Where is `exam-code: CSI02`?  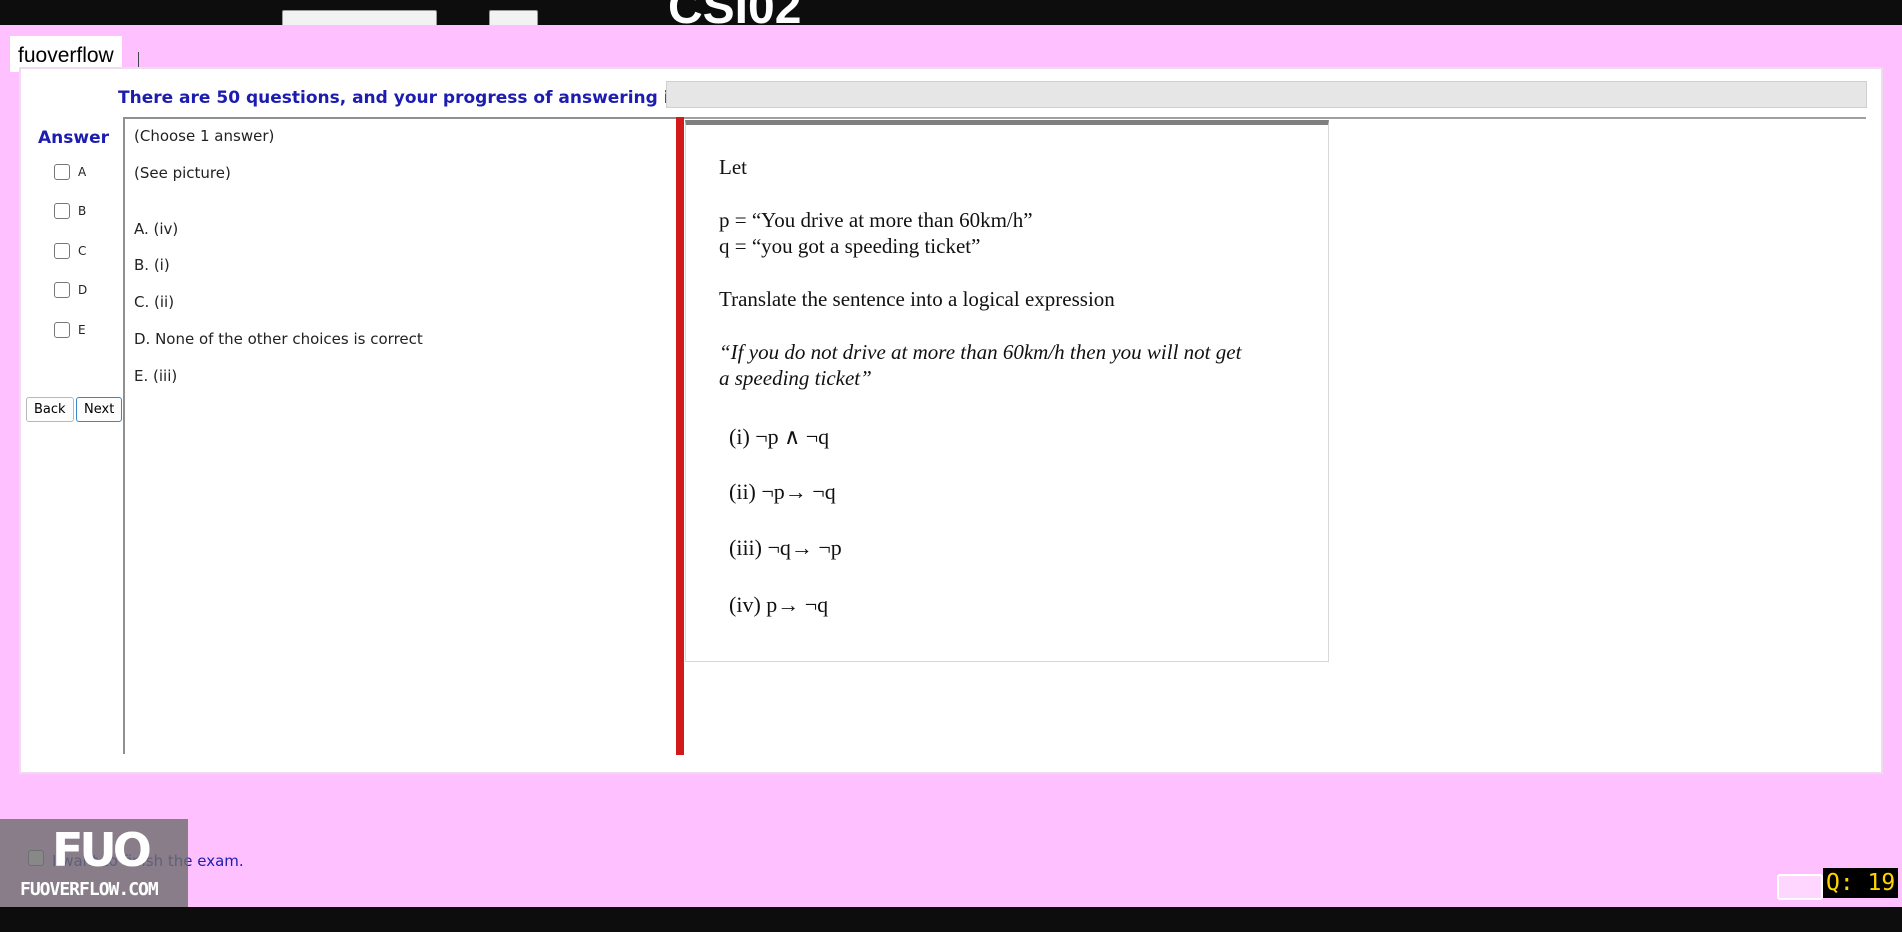
exam-code: CSI02 is located at coordinates (734, 12).